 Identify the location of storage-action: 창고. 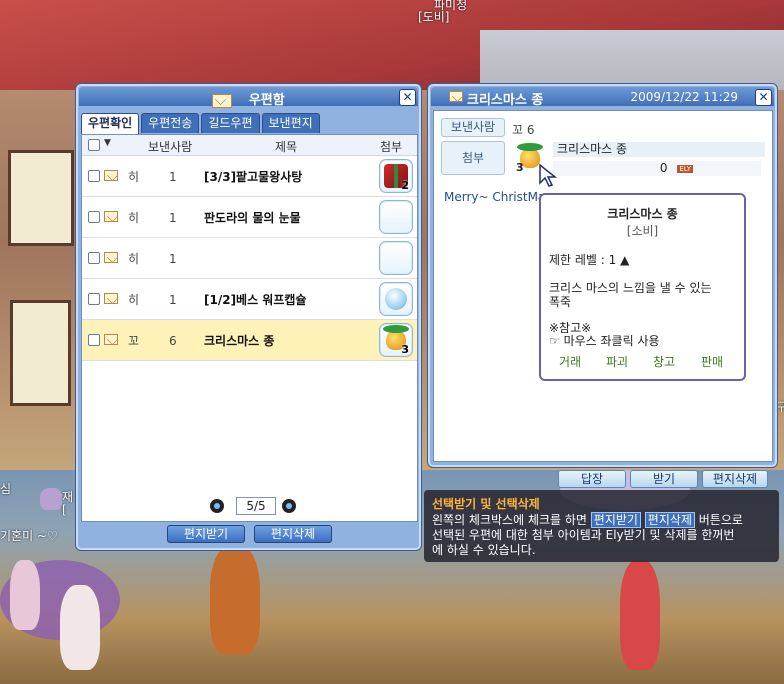
(664, 361).